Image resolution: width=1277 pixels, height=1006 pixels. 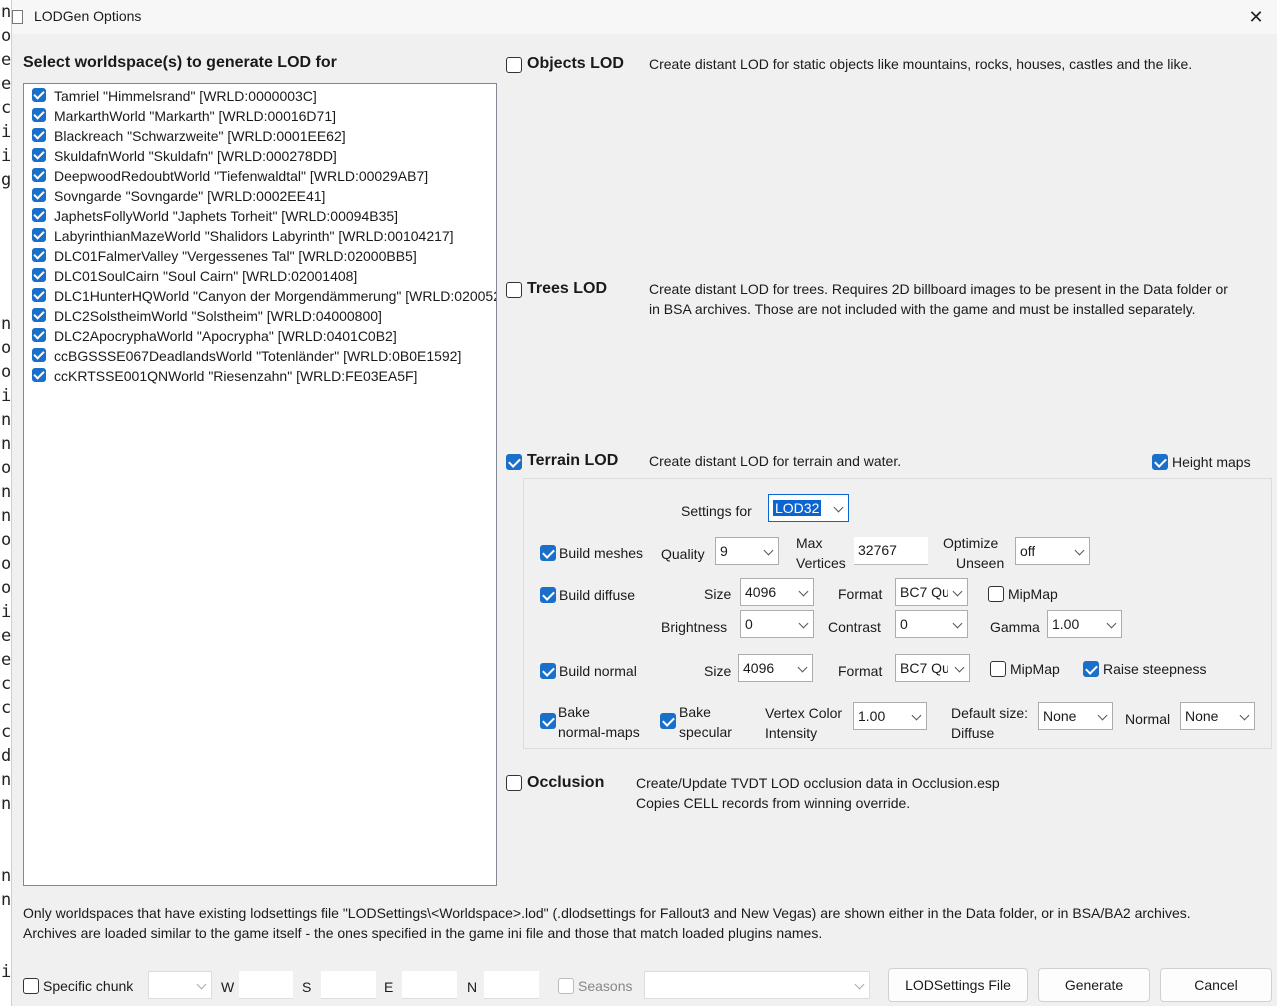 I want to click on occlusion-label: Occlusion, so click(x=565, y=783).